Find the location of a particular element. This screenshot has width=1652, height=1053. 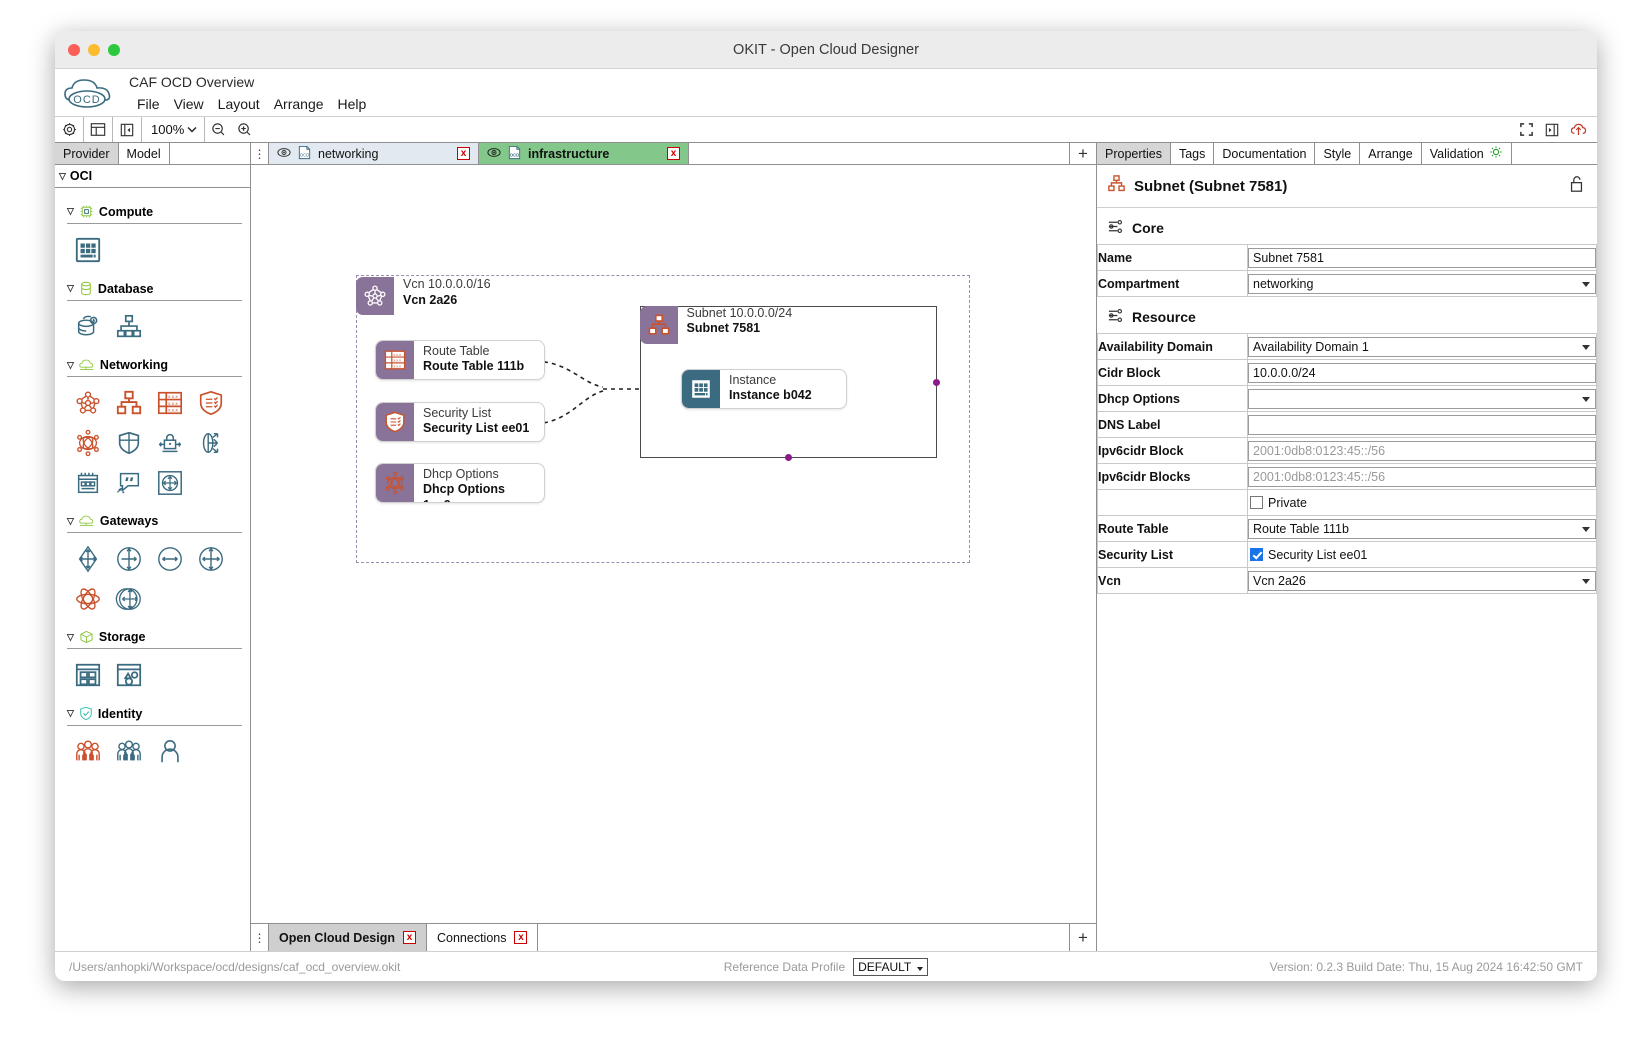

security-list-checkbox is located at coordinates (1256, 554).